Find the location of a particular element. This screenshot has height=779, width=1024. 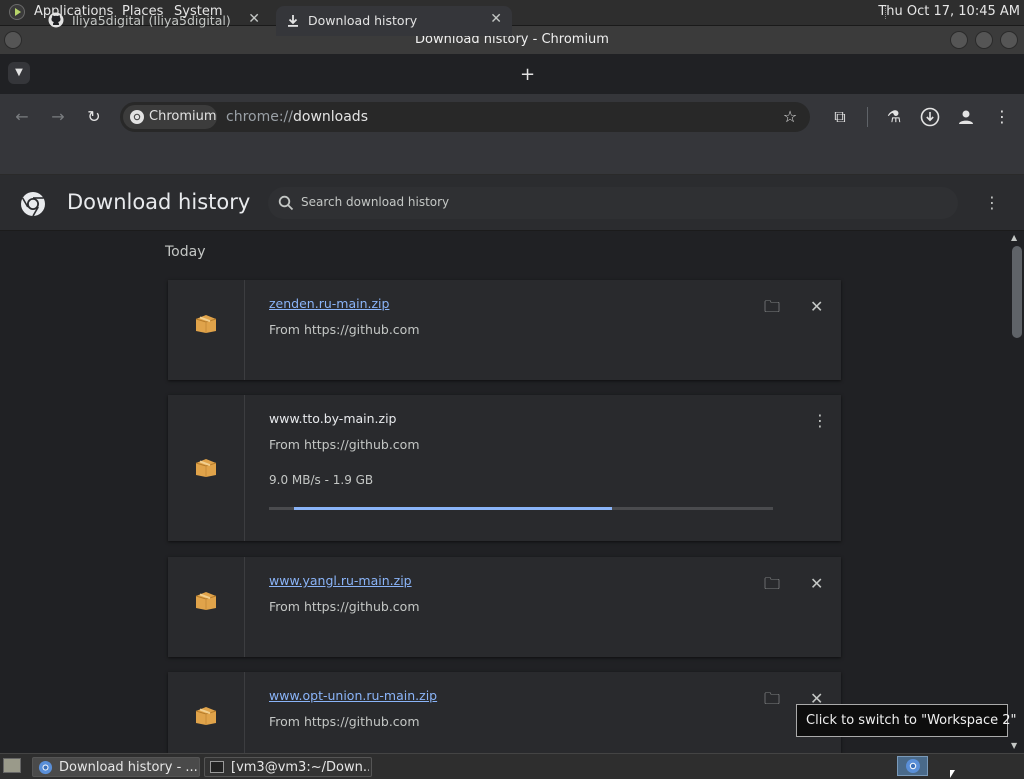

back-button: ← is located at coordinates (22, 117).